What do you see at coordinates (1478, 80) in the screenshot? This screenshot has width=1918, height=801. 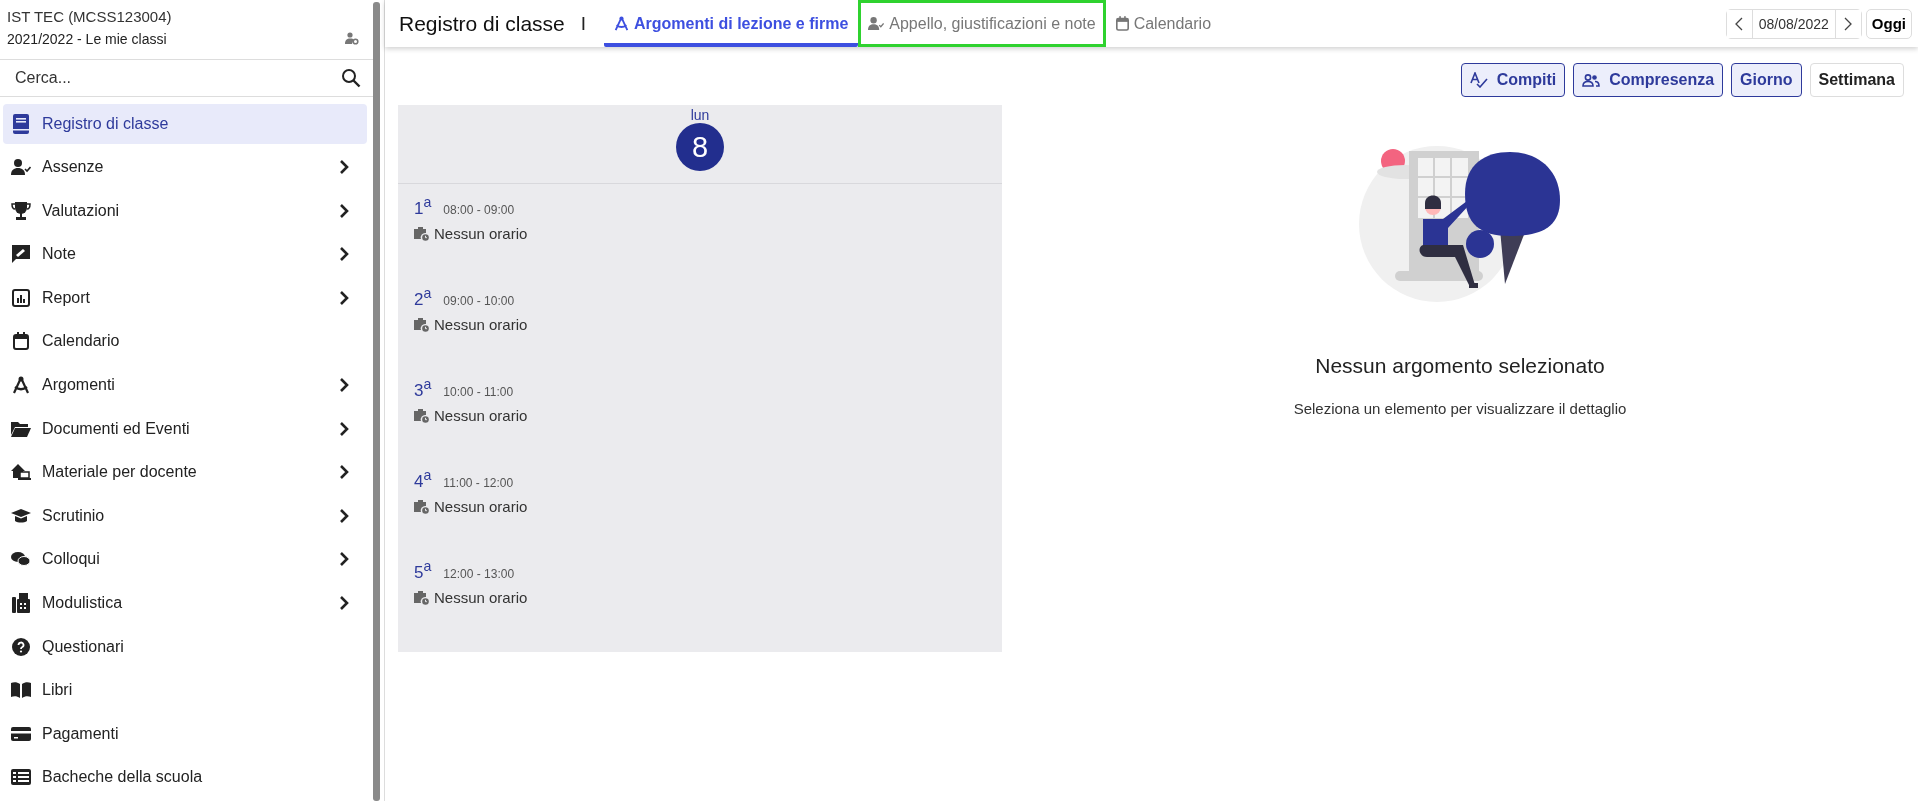 I see `spellcheck-icon` at bounding box center [1478, 80].